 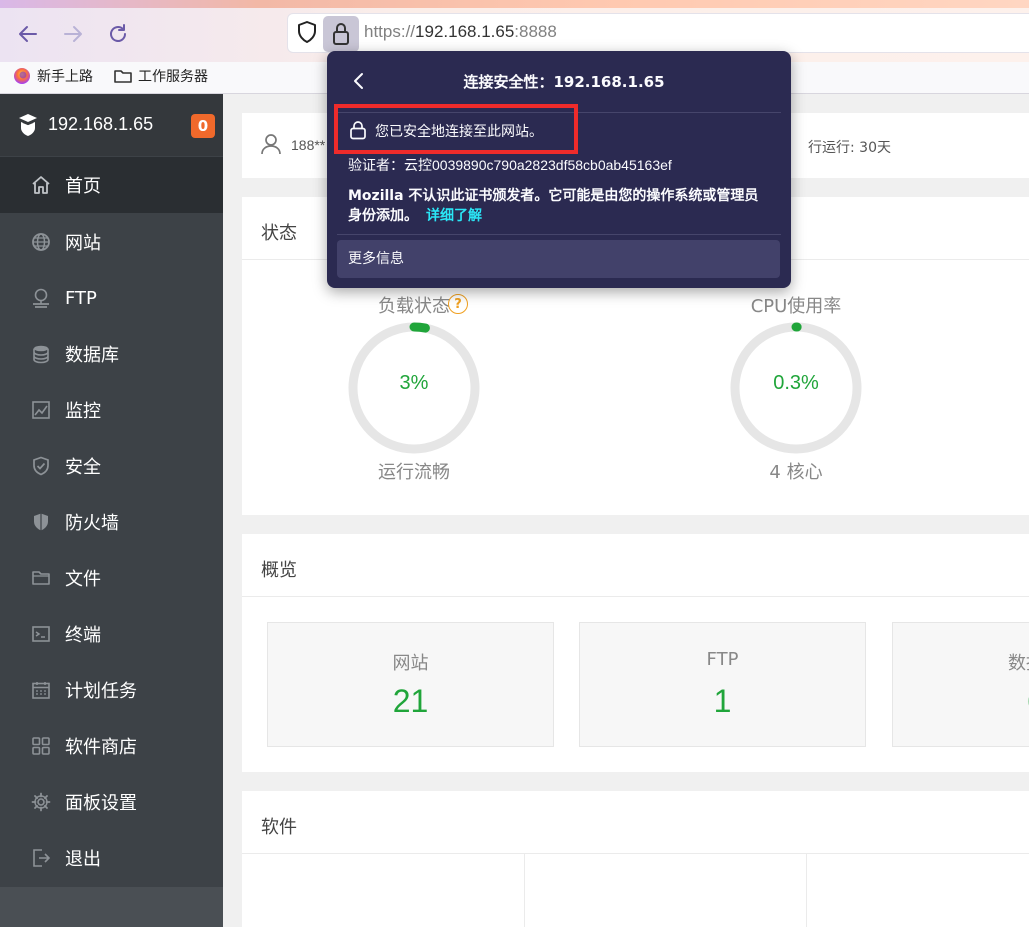 I want to click on cpu-value: 0.3%, so click(x=796, y=383).